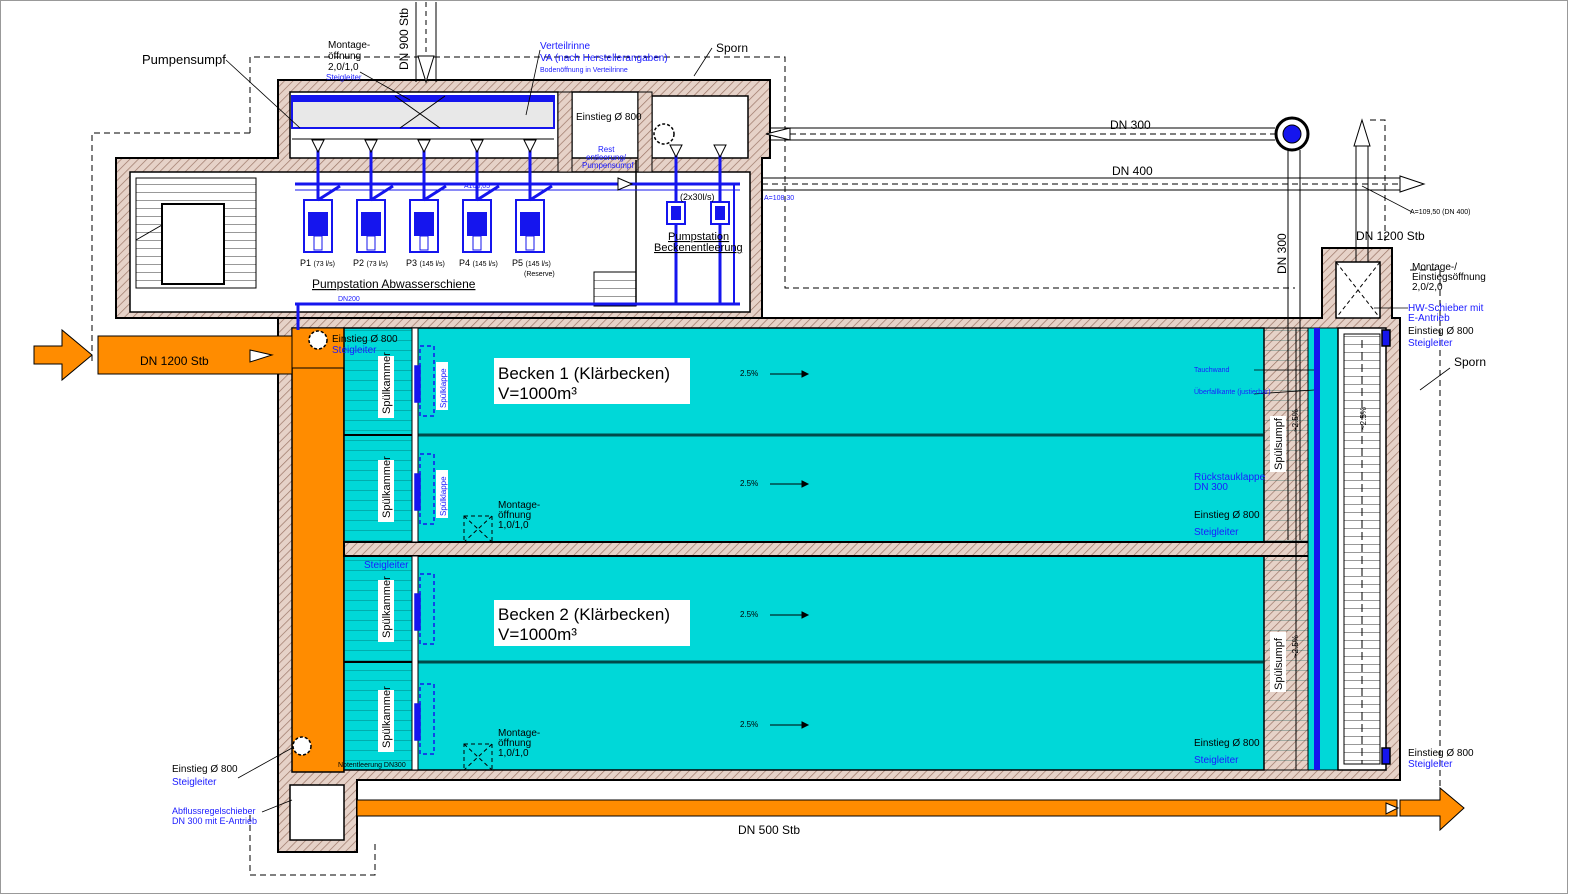 This screenshot has height=896, width=1570. I want to click on label-spuelsumpf-2: Spülsumpf, so click(1279, 663).